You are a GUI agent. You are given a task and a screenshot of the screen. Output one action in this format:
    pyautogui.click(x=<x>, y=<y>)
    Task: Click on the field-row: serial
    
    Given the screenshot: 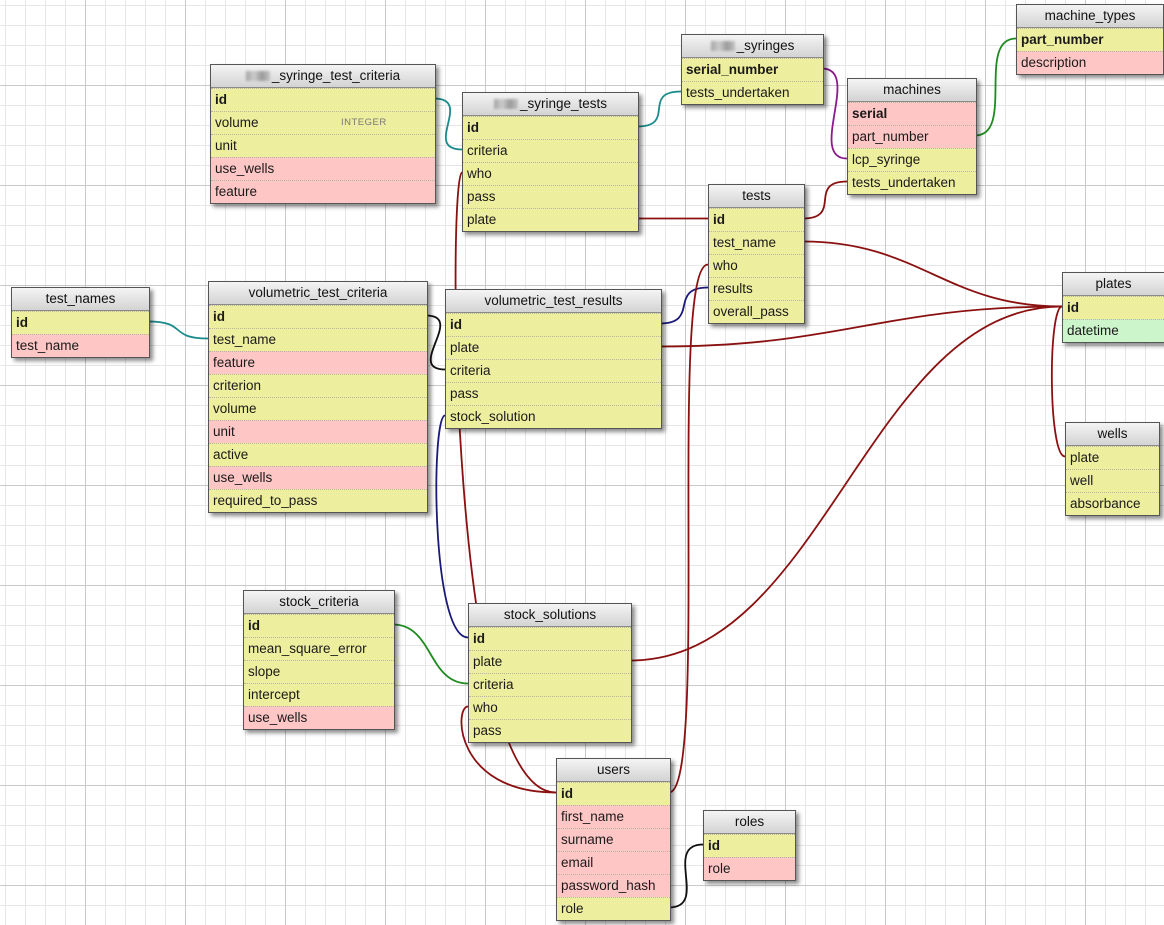 What is the action you would take?
    pyautogui.click(x=912, y=113)
    